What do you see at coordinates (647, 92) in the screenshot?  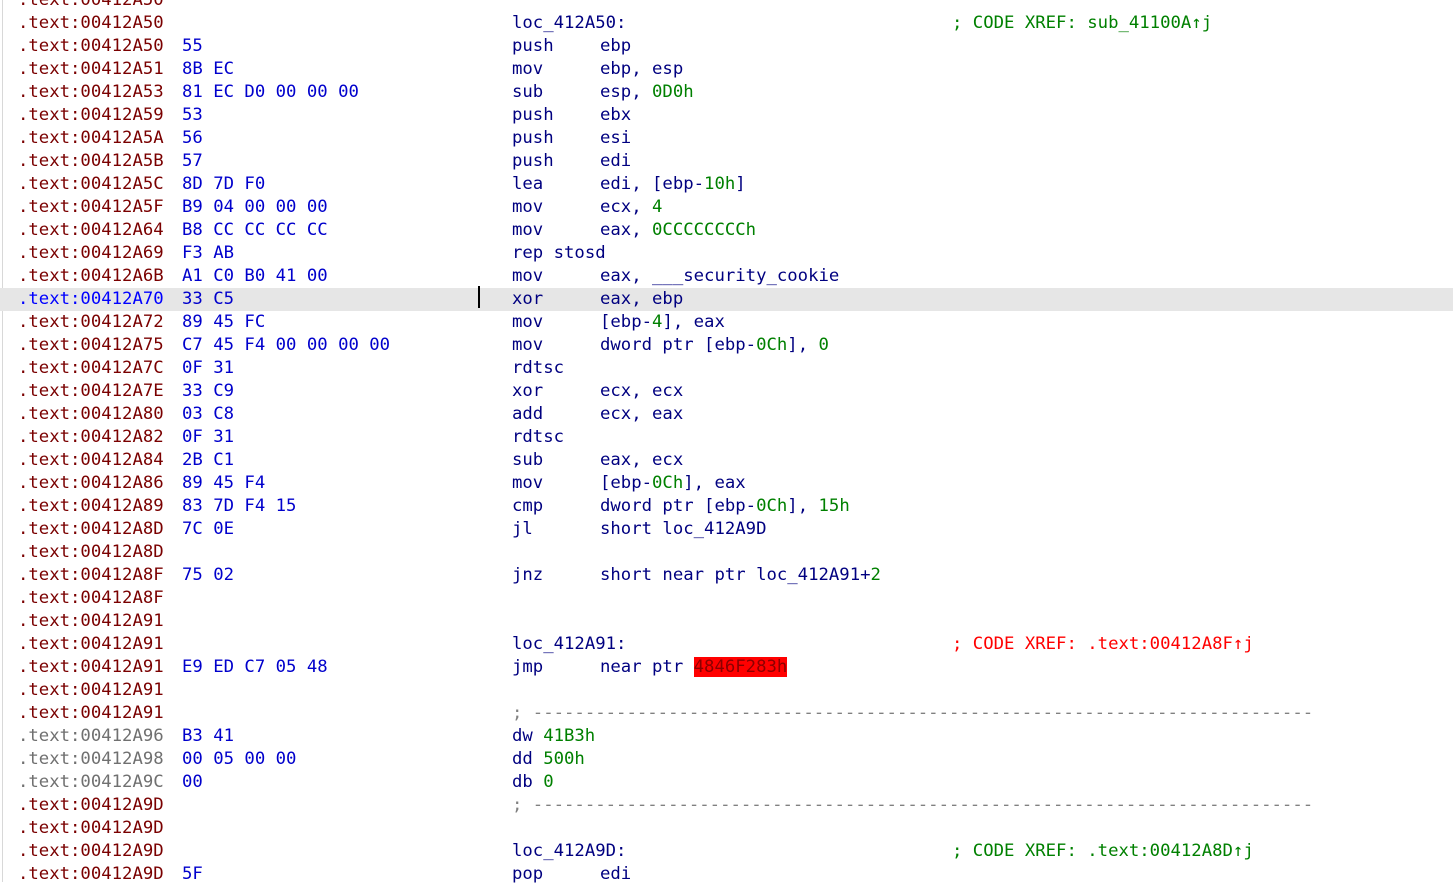 I see `operands: esp, 0D0h` at bounding box center [647, 92].